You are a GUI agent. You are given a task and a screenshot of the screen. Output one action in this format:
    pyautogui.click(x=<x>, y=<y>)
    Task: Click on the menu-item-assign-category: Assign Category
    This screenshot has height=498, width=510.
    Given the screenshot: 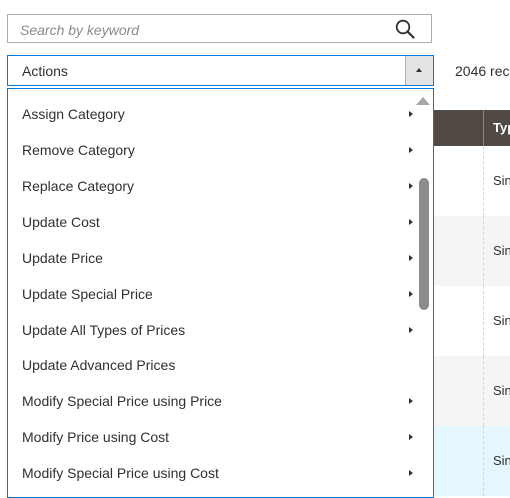 What is the action you would take?
    pyautogui.click(x=217, y=114)
    